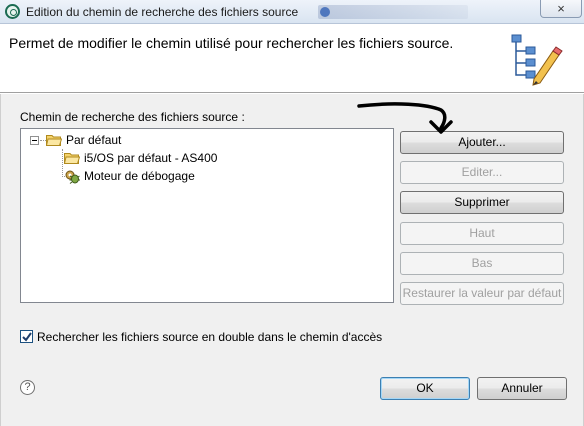  Describe the element at coordinates (482, 233) in the screenshot. I see `move-up-button: Haut` at that location.